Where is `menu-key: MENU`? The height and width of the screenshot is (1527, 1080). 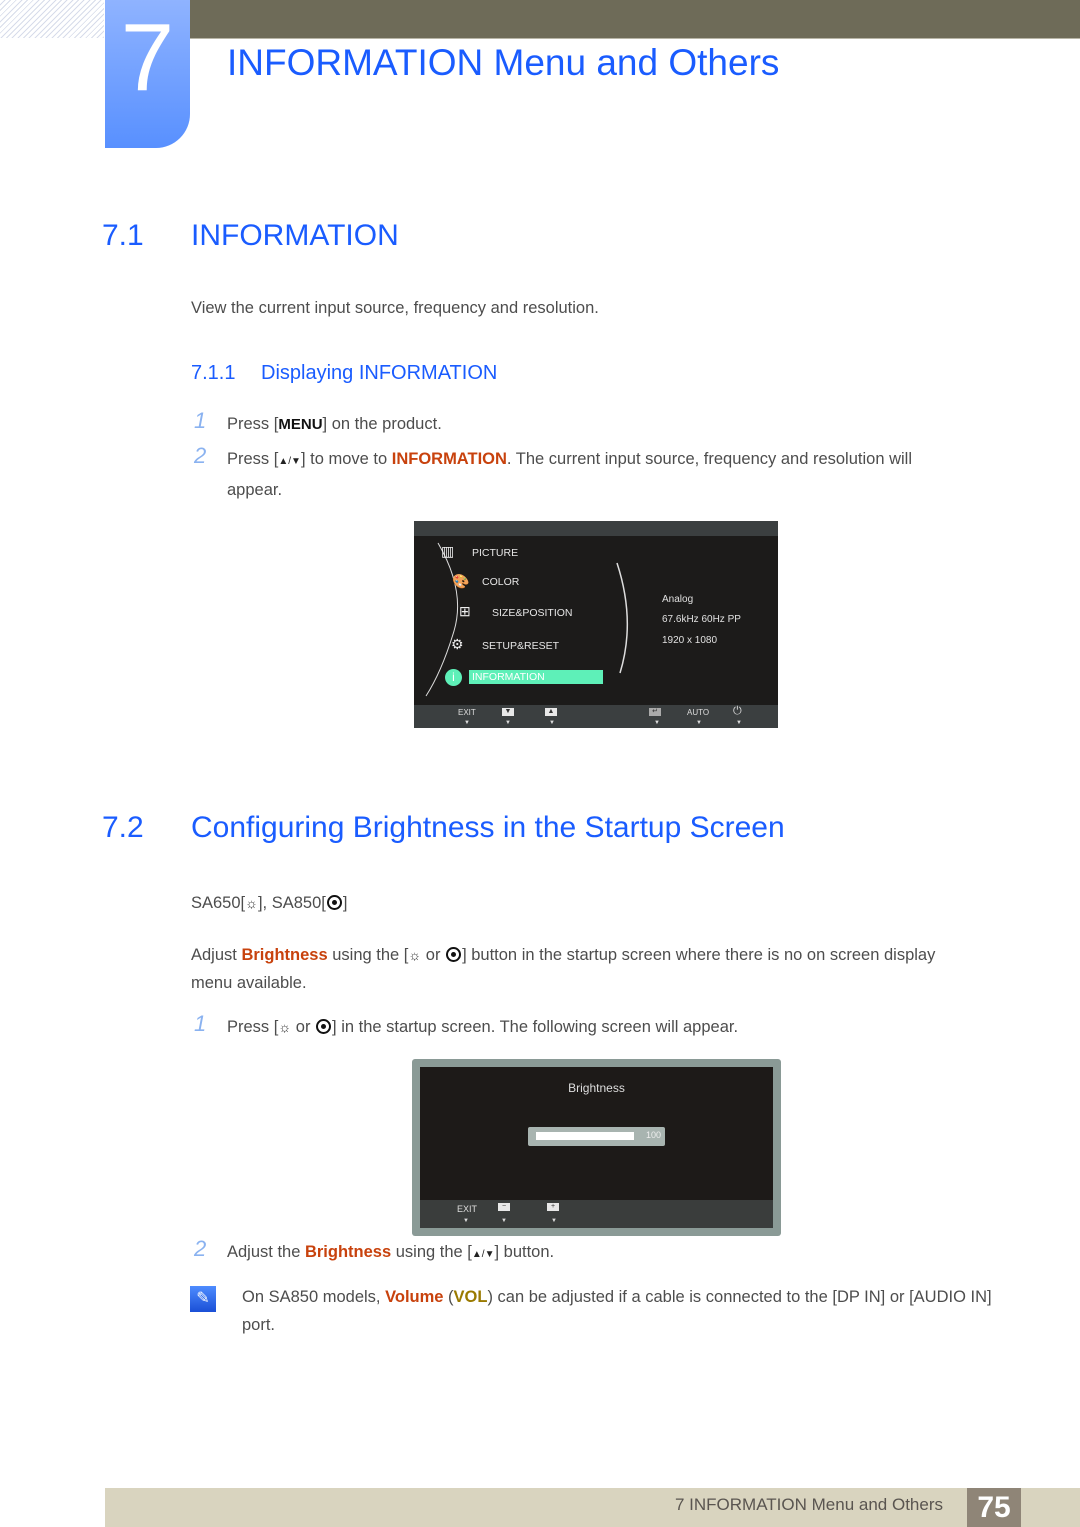 menu-key: MENU is located at coordinates (300, 424).